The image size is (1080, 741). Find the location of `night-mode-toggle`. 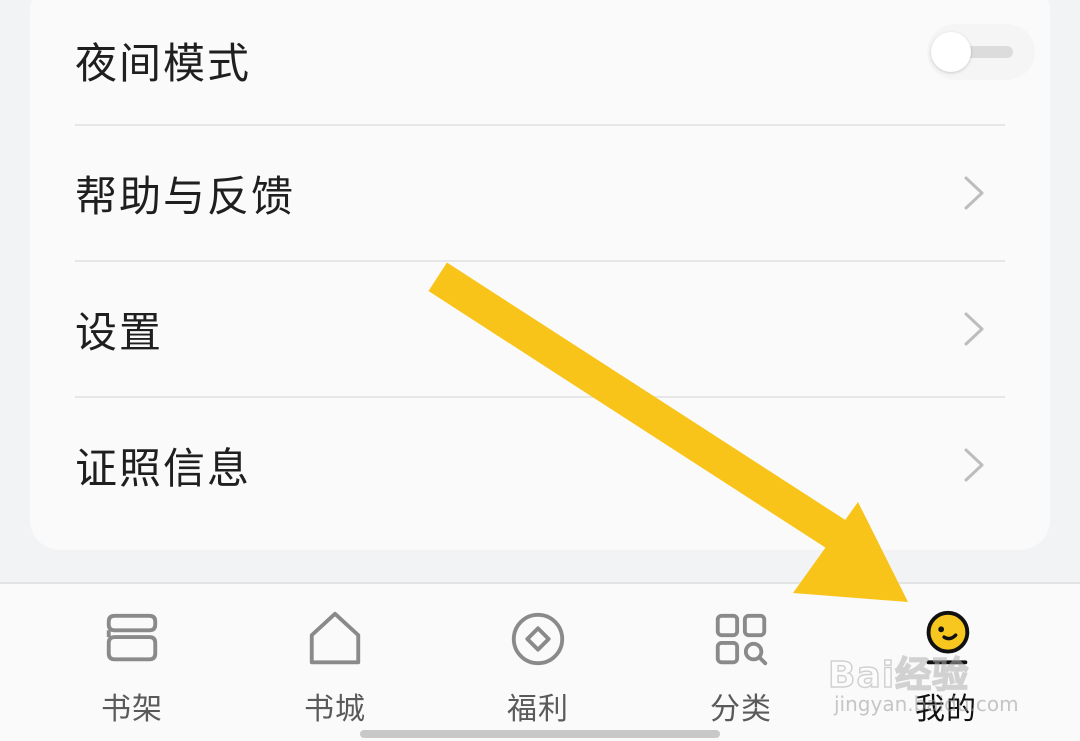

night-mode-toggle is located at coordinates (981, 52).